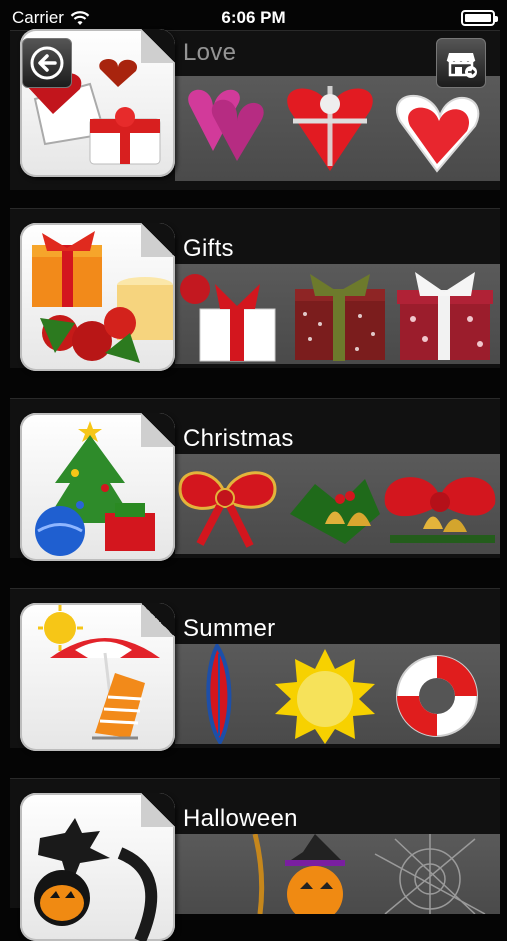 This screenshot has width=507, height=941. Describe the element at coordinates (325, 696) in the screenshot. I see `sticker-sun` at that location.